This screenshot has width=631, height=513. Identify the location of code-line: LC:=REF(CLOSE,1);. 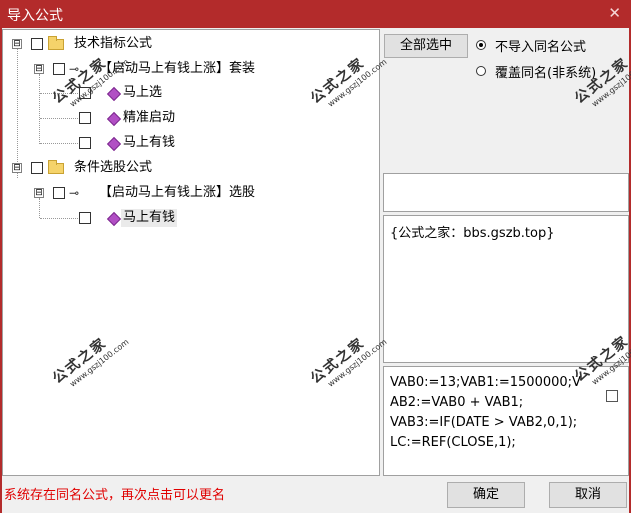
(453, 442).